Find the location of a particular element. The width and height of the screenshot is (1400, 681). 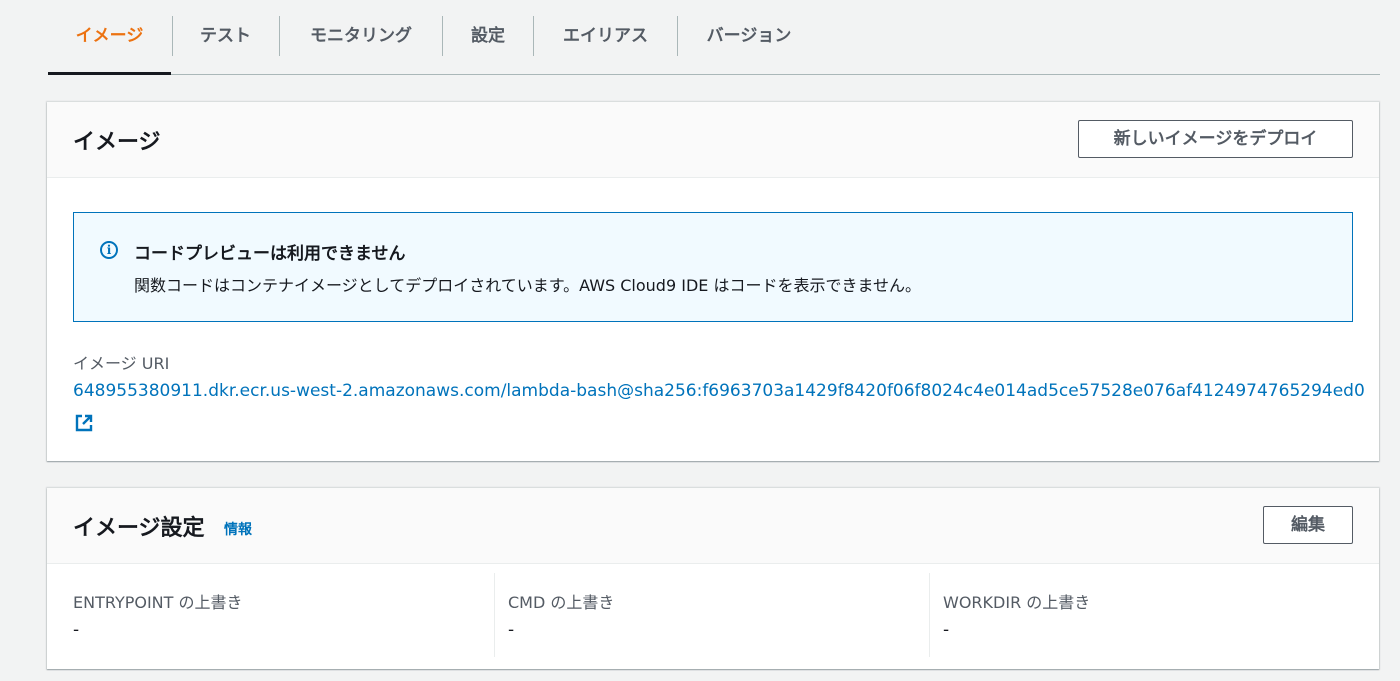

external-link-icon is located at coordinates (84, 423).